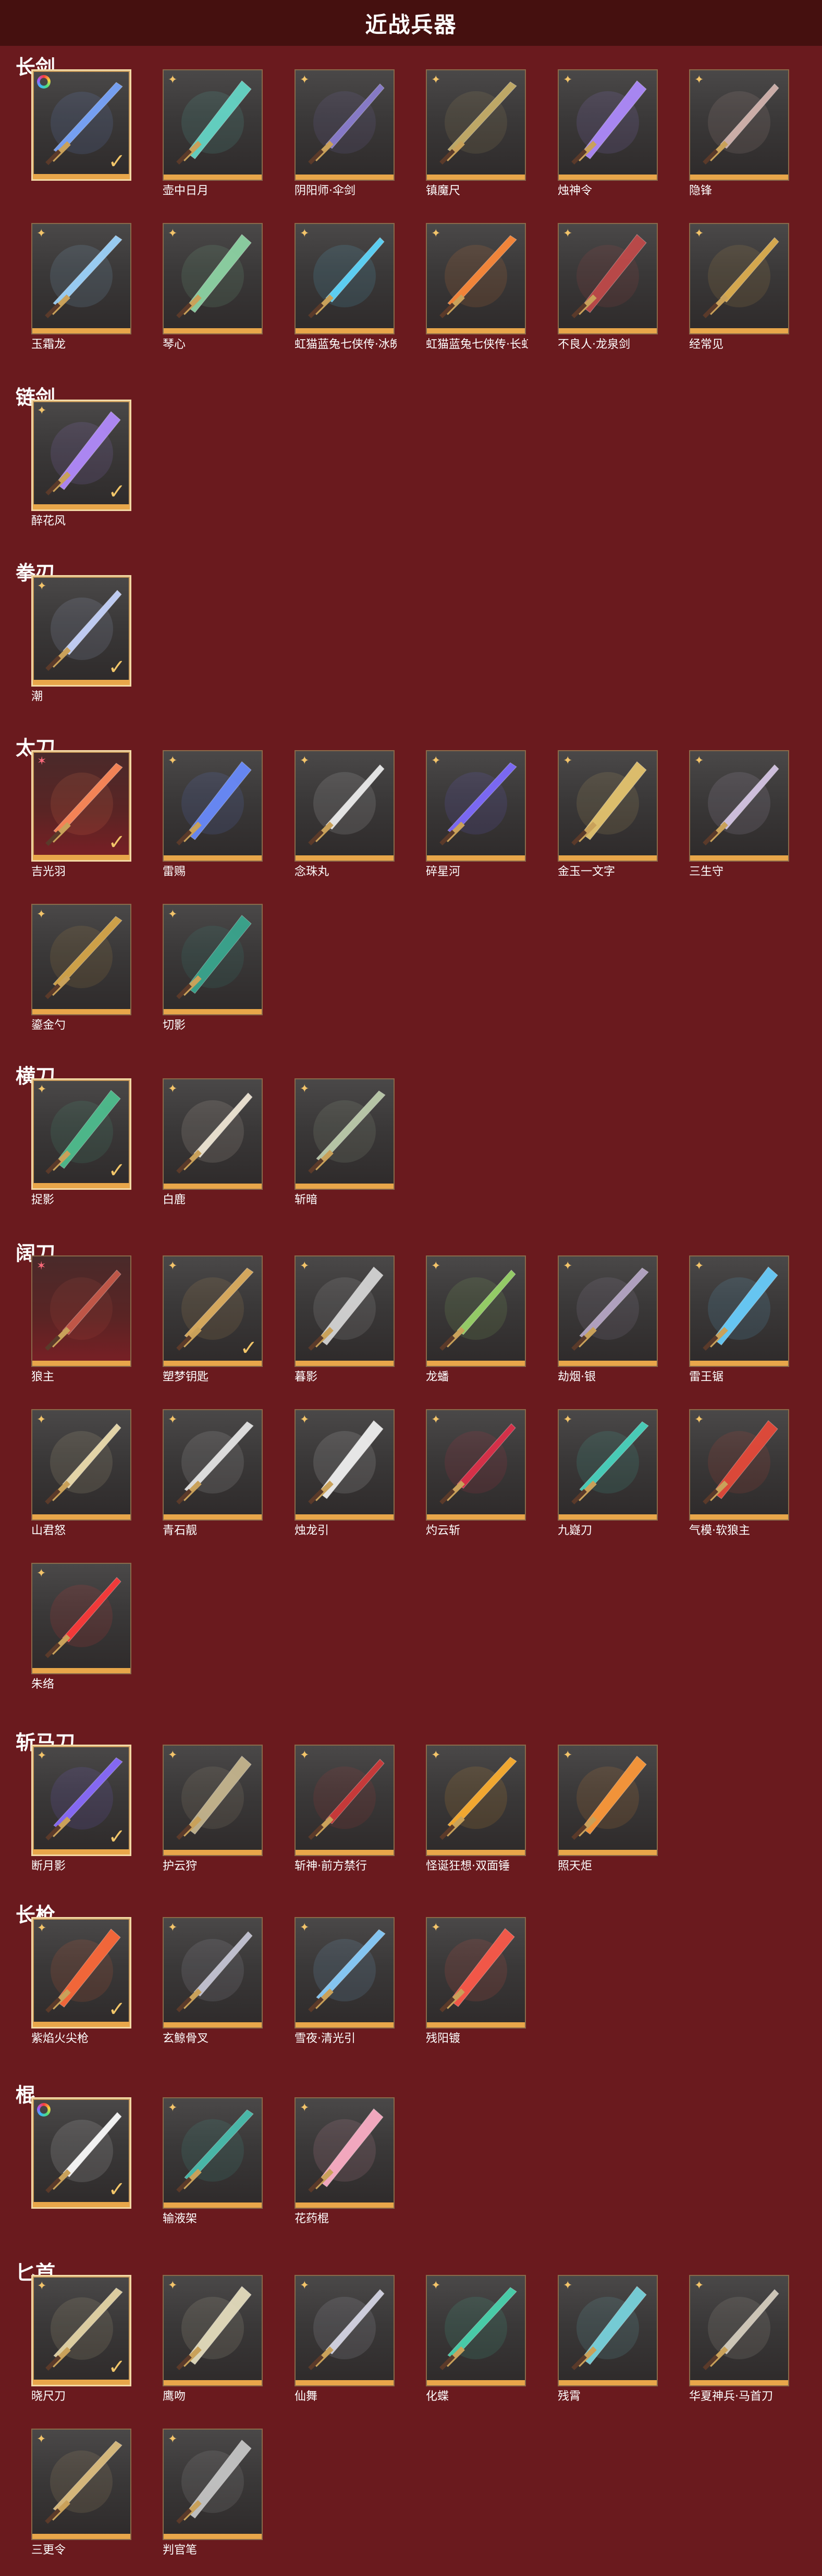  Describe the element at coordinates (477, 287) in the screenshot. I see `weapon-tile: ✦ 虹猫蓝兔七侠传·长虹` at that location.